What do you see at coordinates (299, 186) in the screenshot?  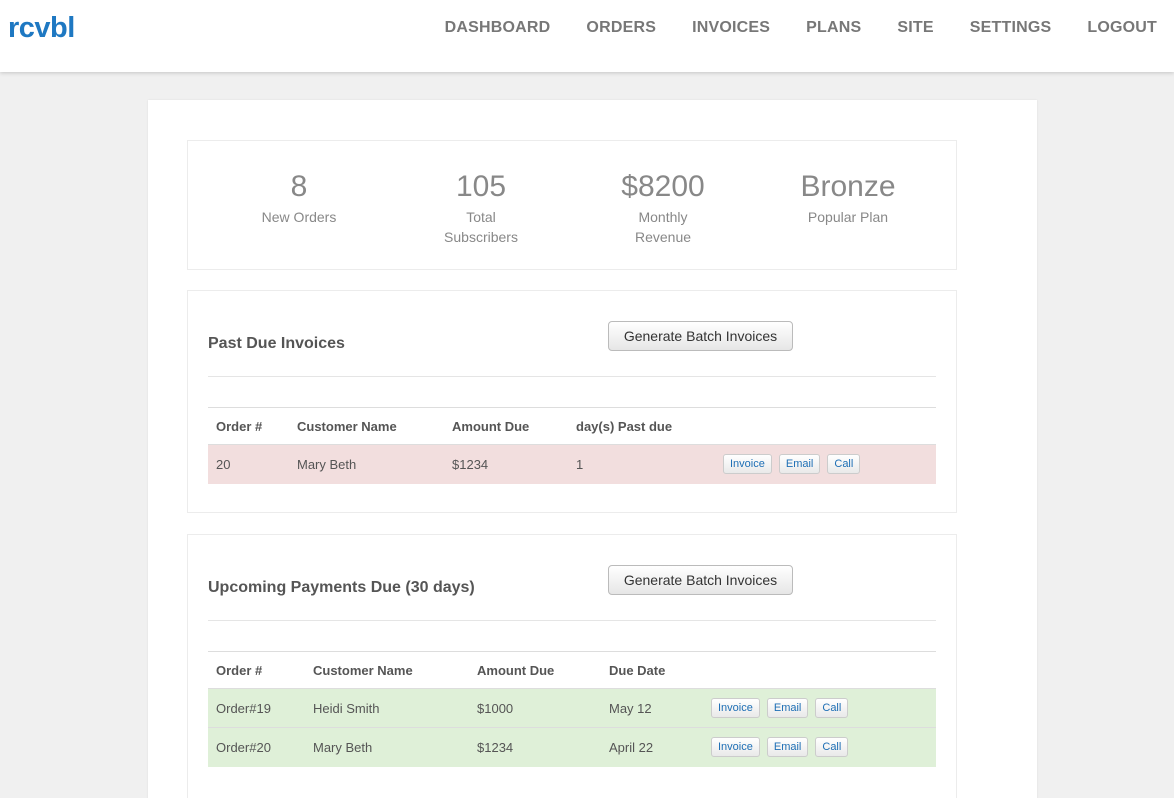 I see `stat-value: 8` at bounding box center [299, 186].